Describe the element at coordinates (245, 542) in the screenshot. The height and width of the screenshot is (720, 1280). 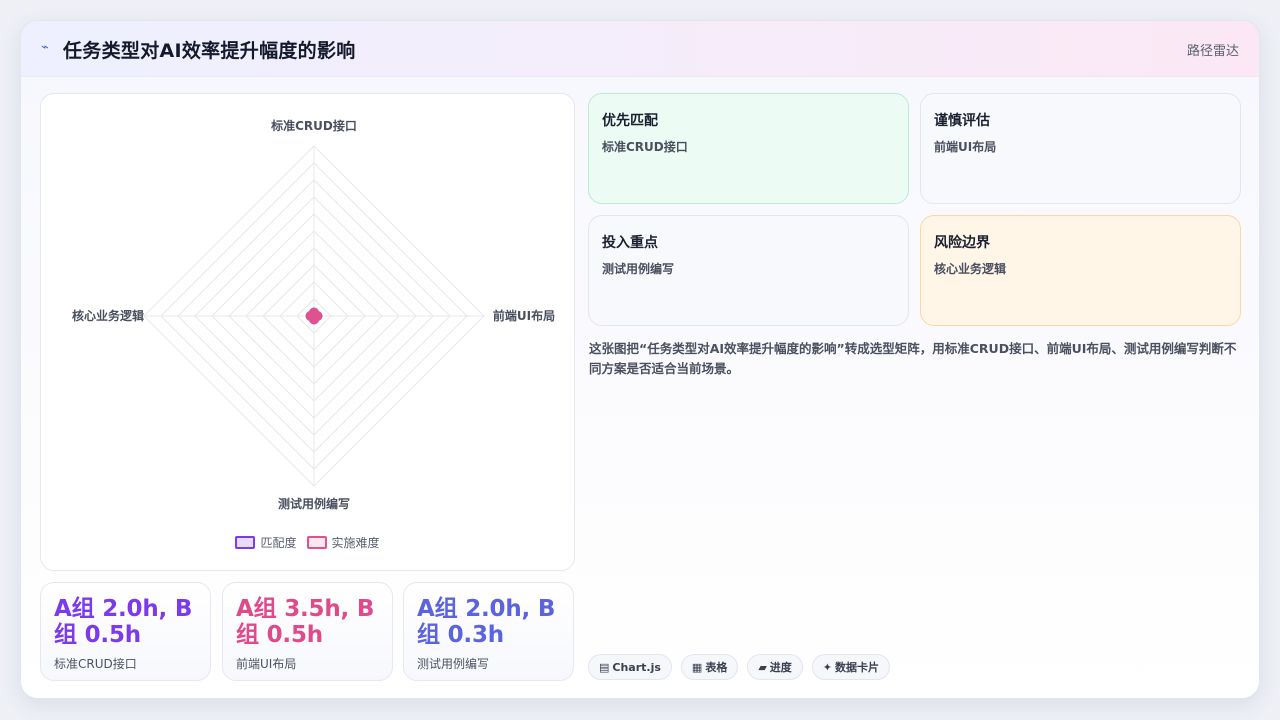
I see `legend-swatch-match` at that location.